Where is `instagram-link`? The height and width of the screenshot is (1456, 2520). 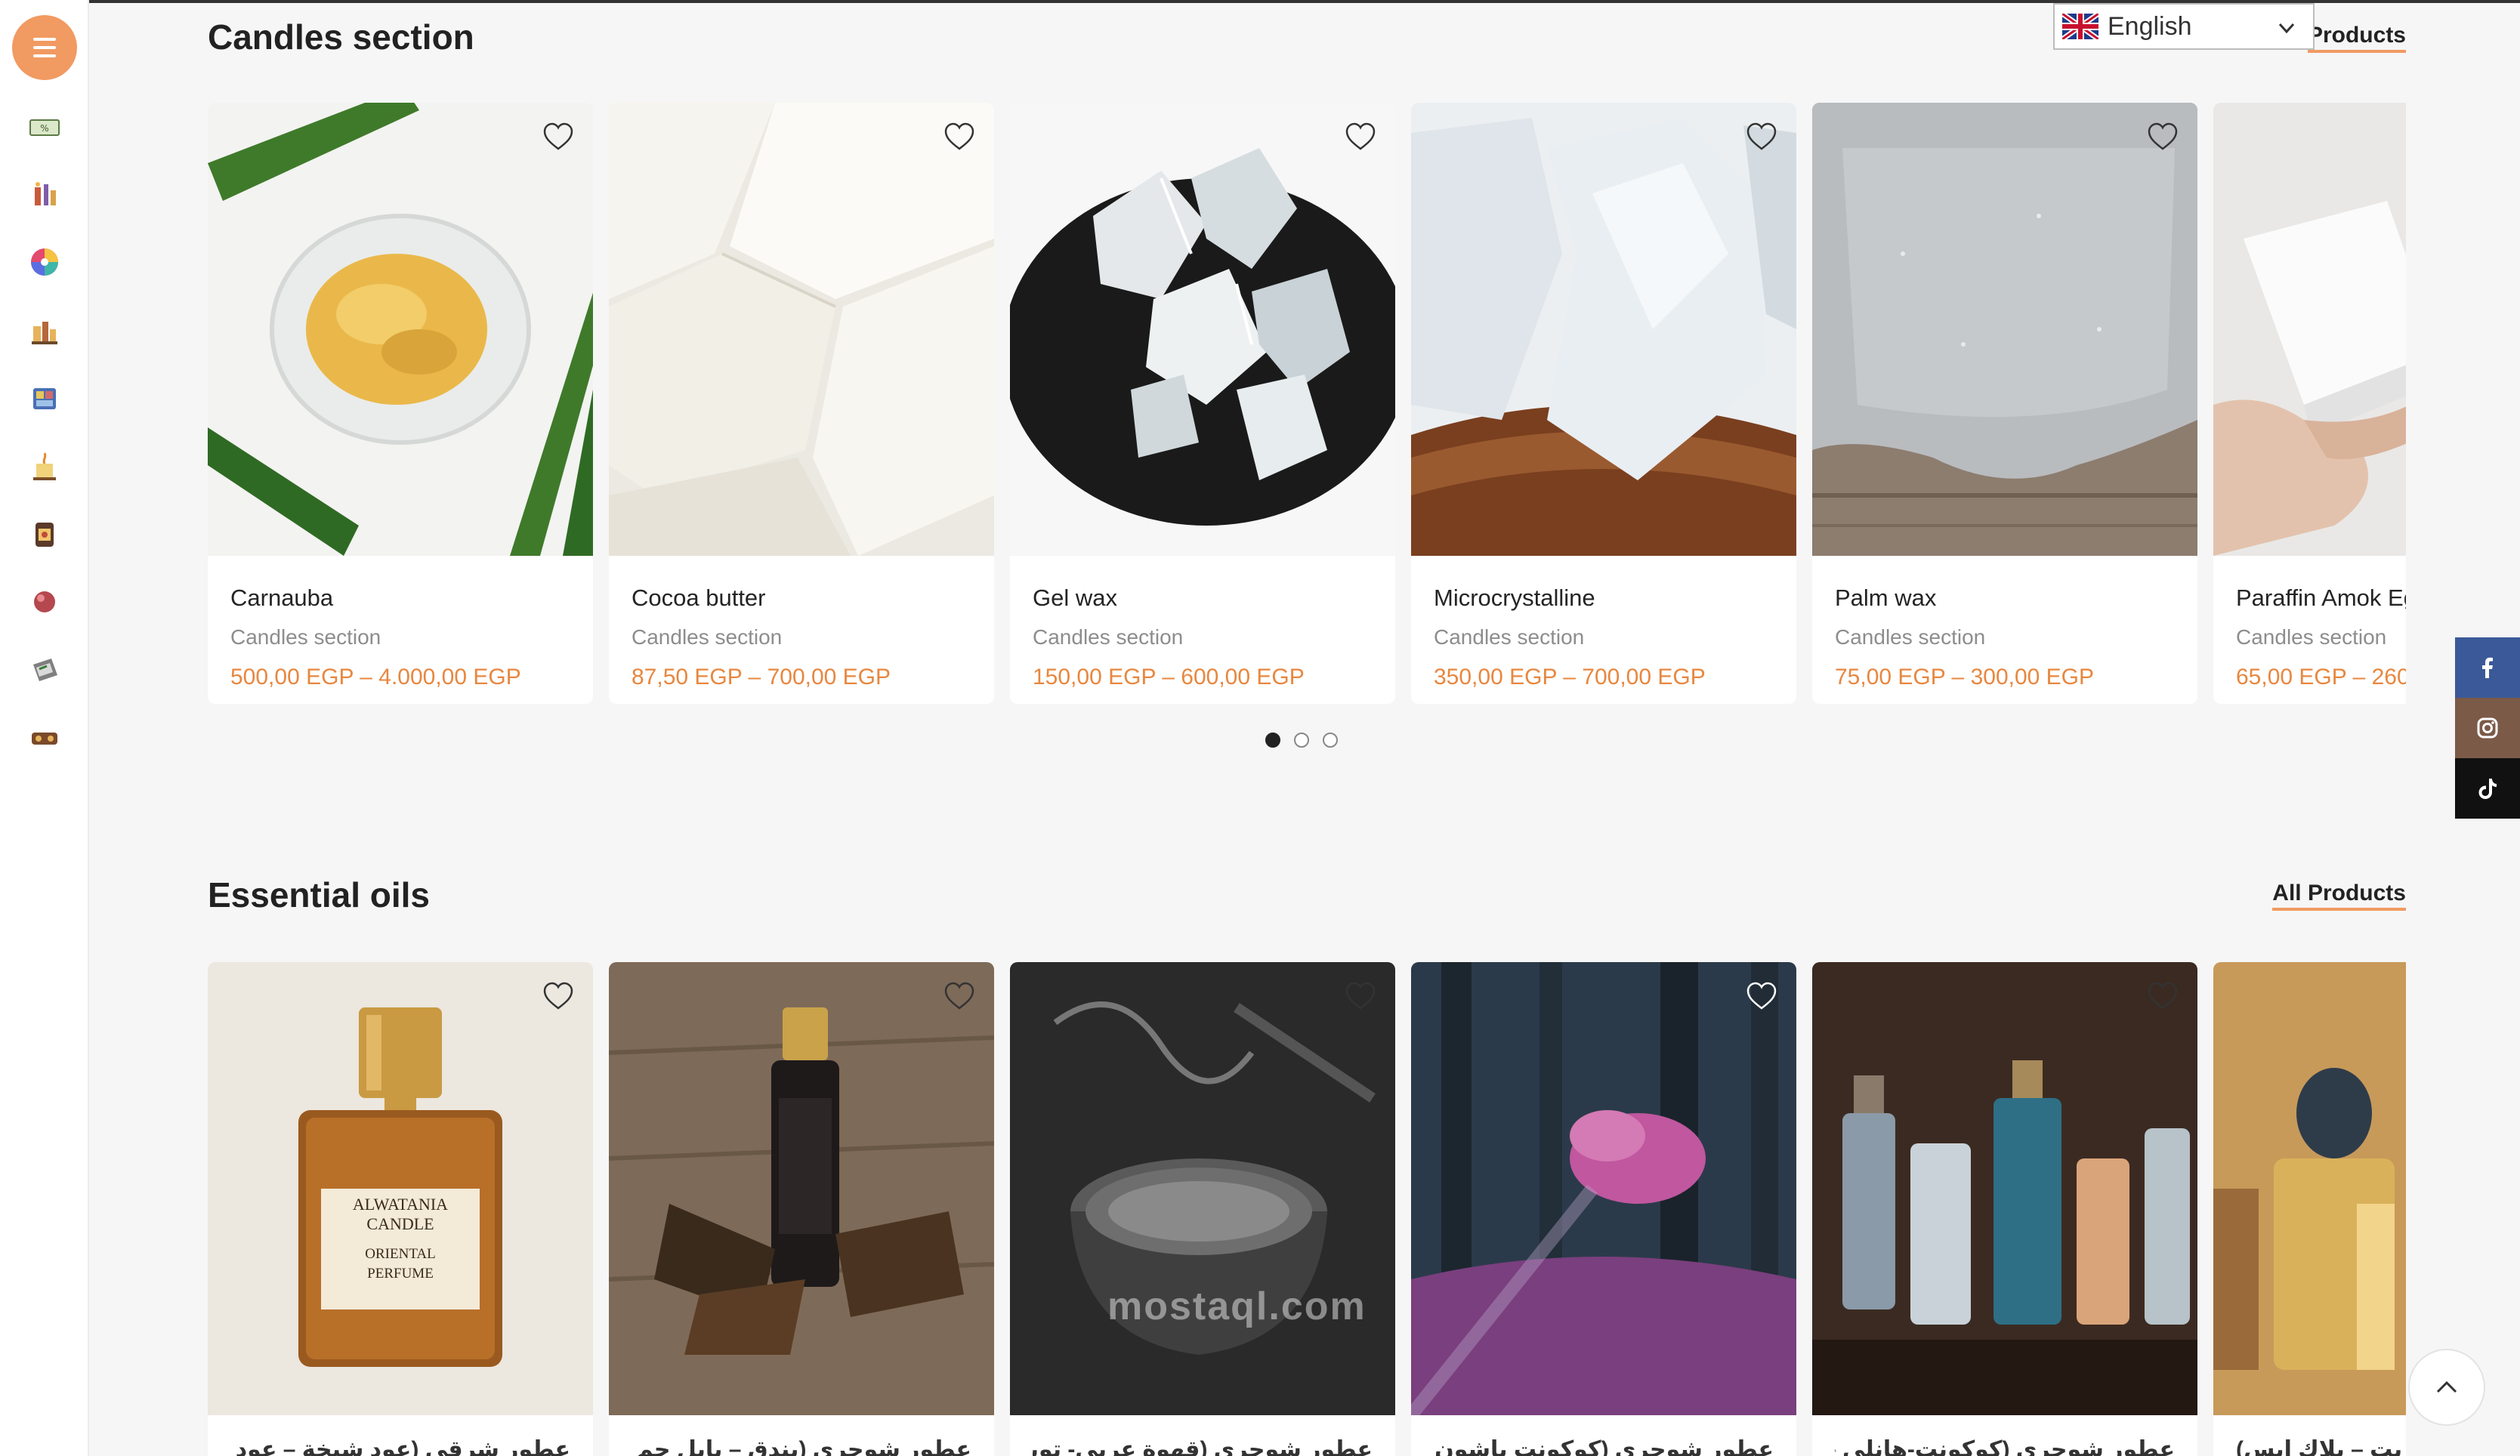 instagram-link is located at coordinates (2487, 728).